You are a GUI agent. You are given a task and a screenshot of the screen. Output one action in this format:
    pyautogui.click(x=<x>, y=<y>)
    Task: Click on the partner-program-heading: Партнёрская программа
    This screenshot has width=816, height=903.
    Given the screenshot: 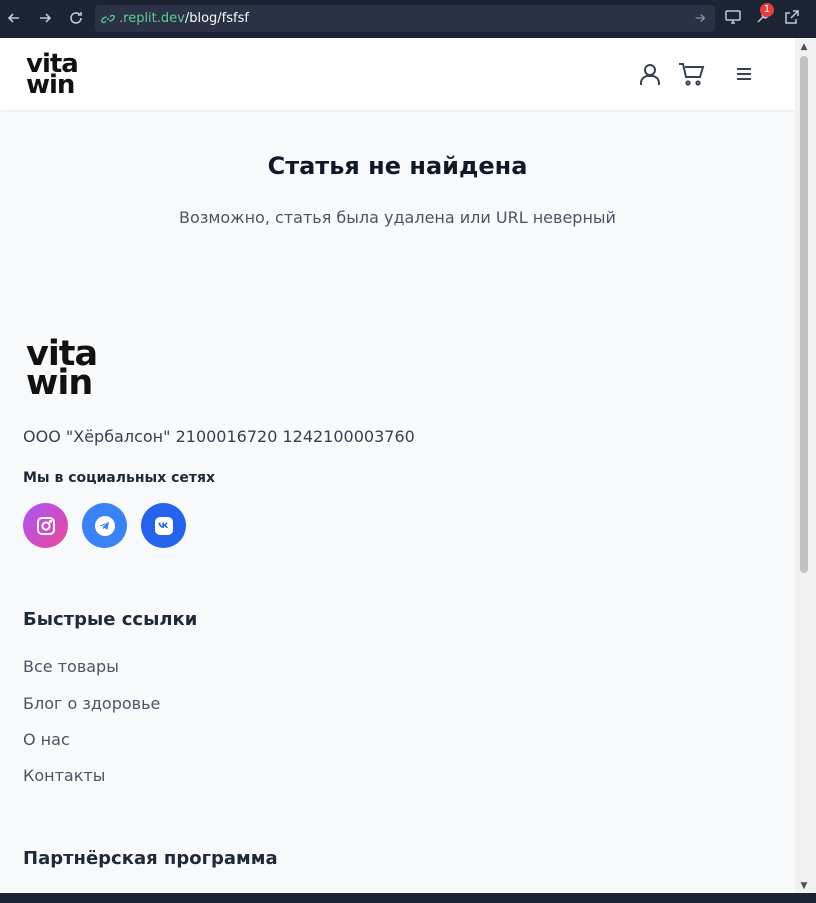 What is the action you would take?
    pyautogui.click(x=150, y=858)
    